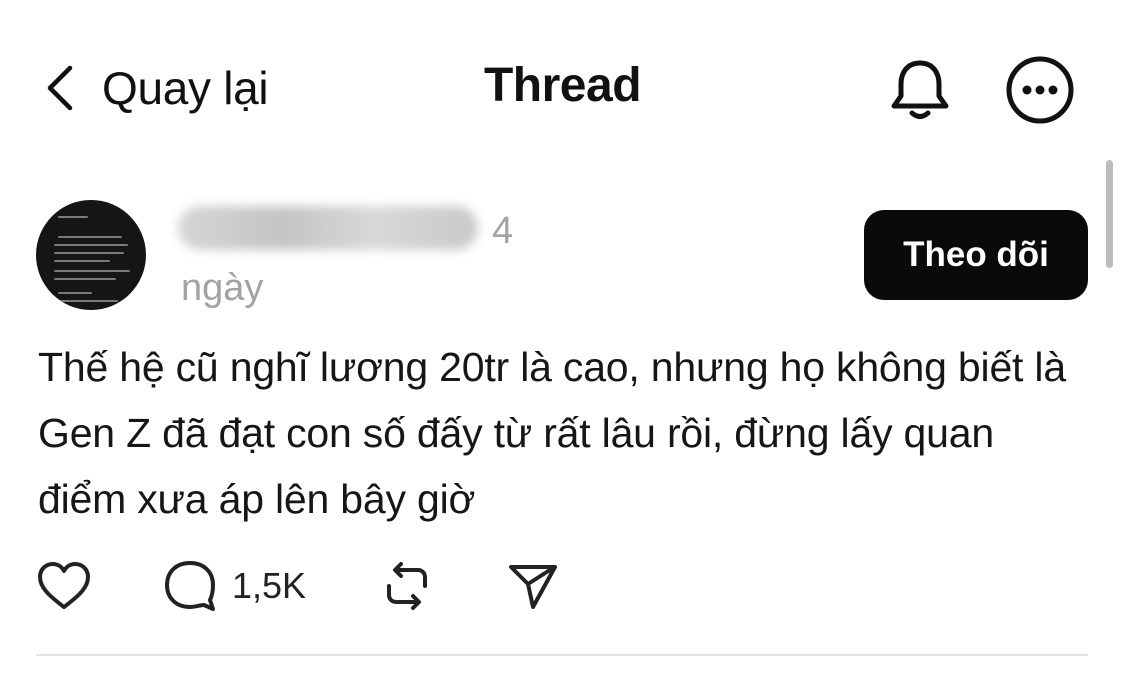  I want to click on divider, so click(562, 655).